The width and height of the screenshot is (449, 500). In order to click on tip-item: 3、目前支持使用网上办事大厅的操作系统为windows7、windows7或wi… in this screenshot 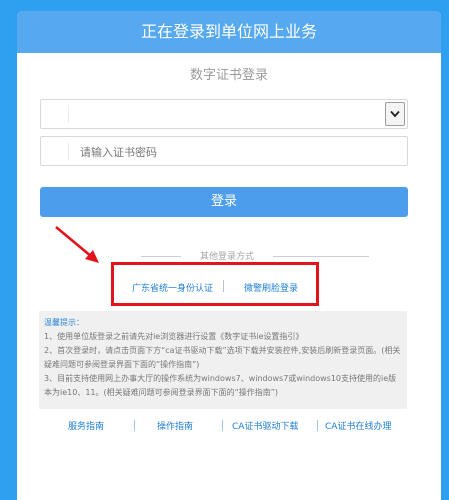, I will do `click(220, 385)`.